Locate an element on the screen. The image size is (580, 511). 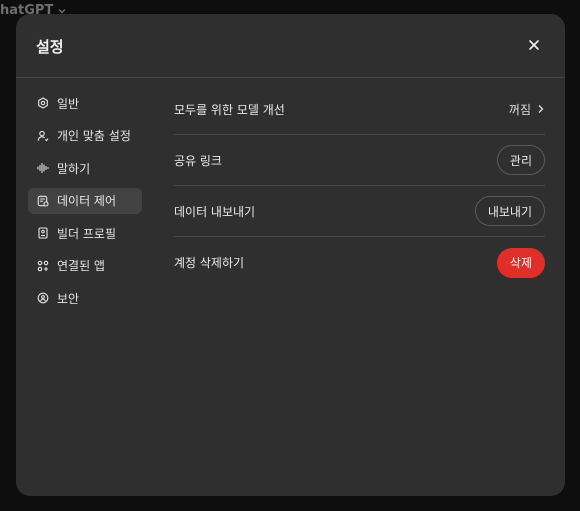
sidebar-item-speech: 말하기 is located at coordinates (85, 168).